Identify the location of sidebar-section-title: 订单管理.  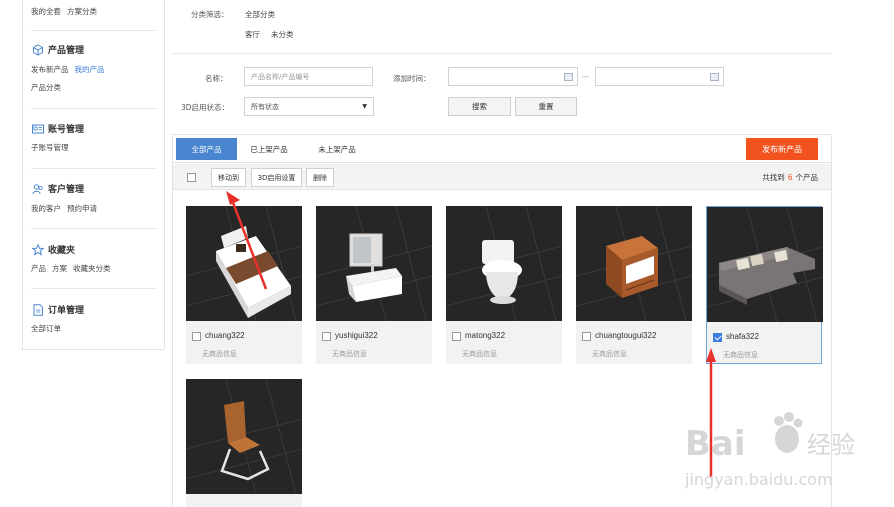
(66, 311).